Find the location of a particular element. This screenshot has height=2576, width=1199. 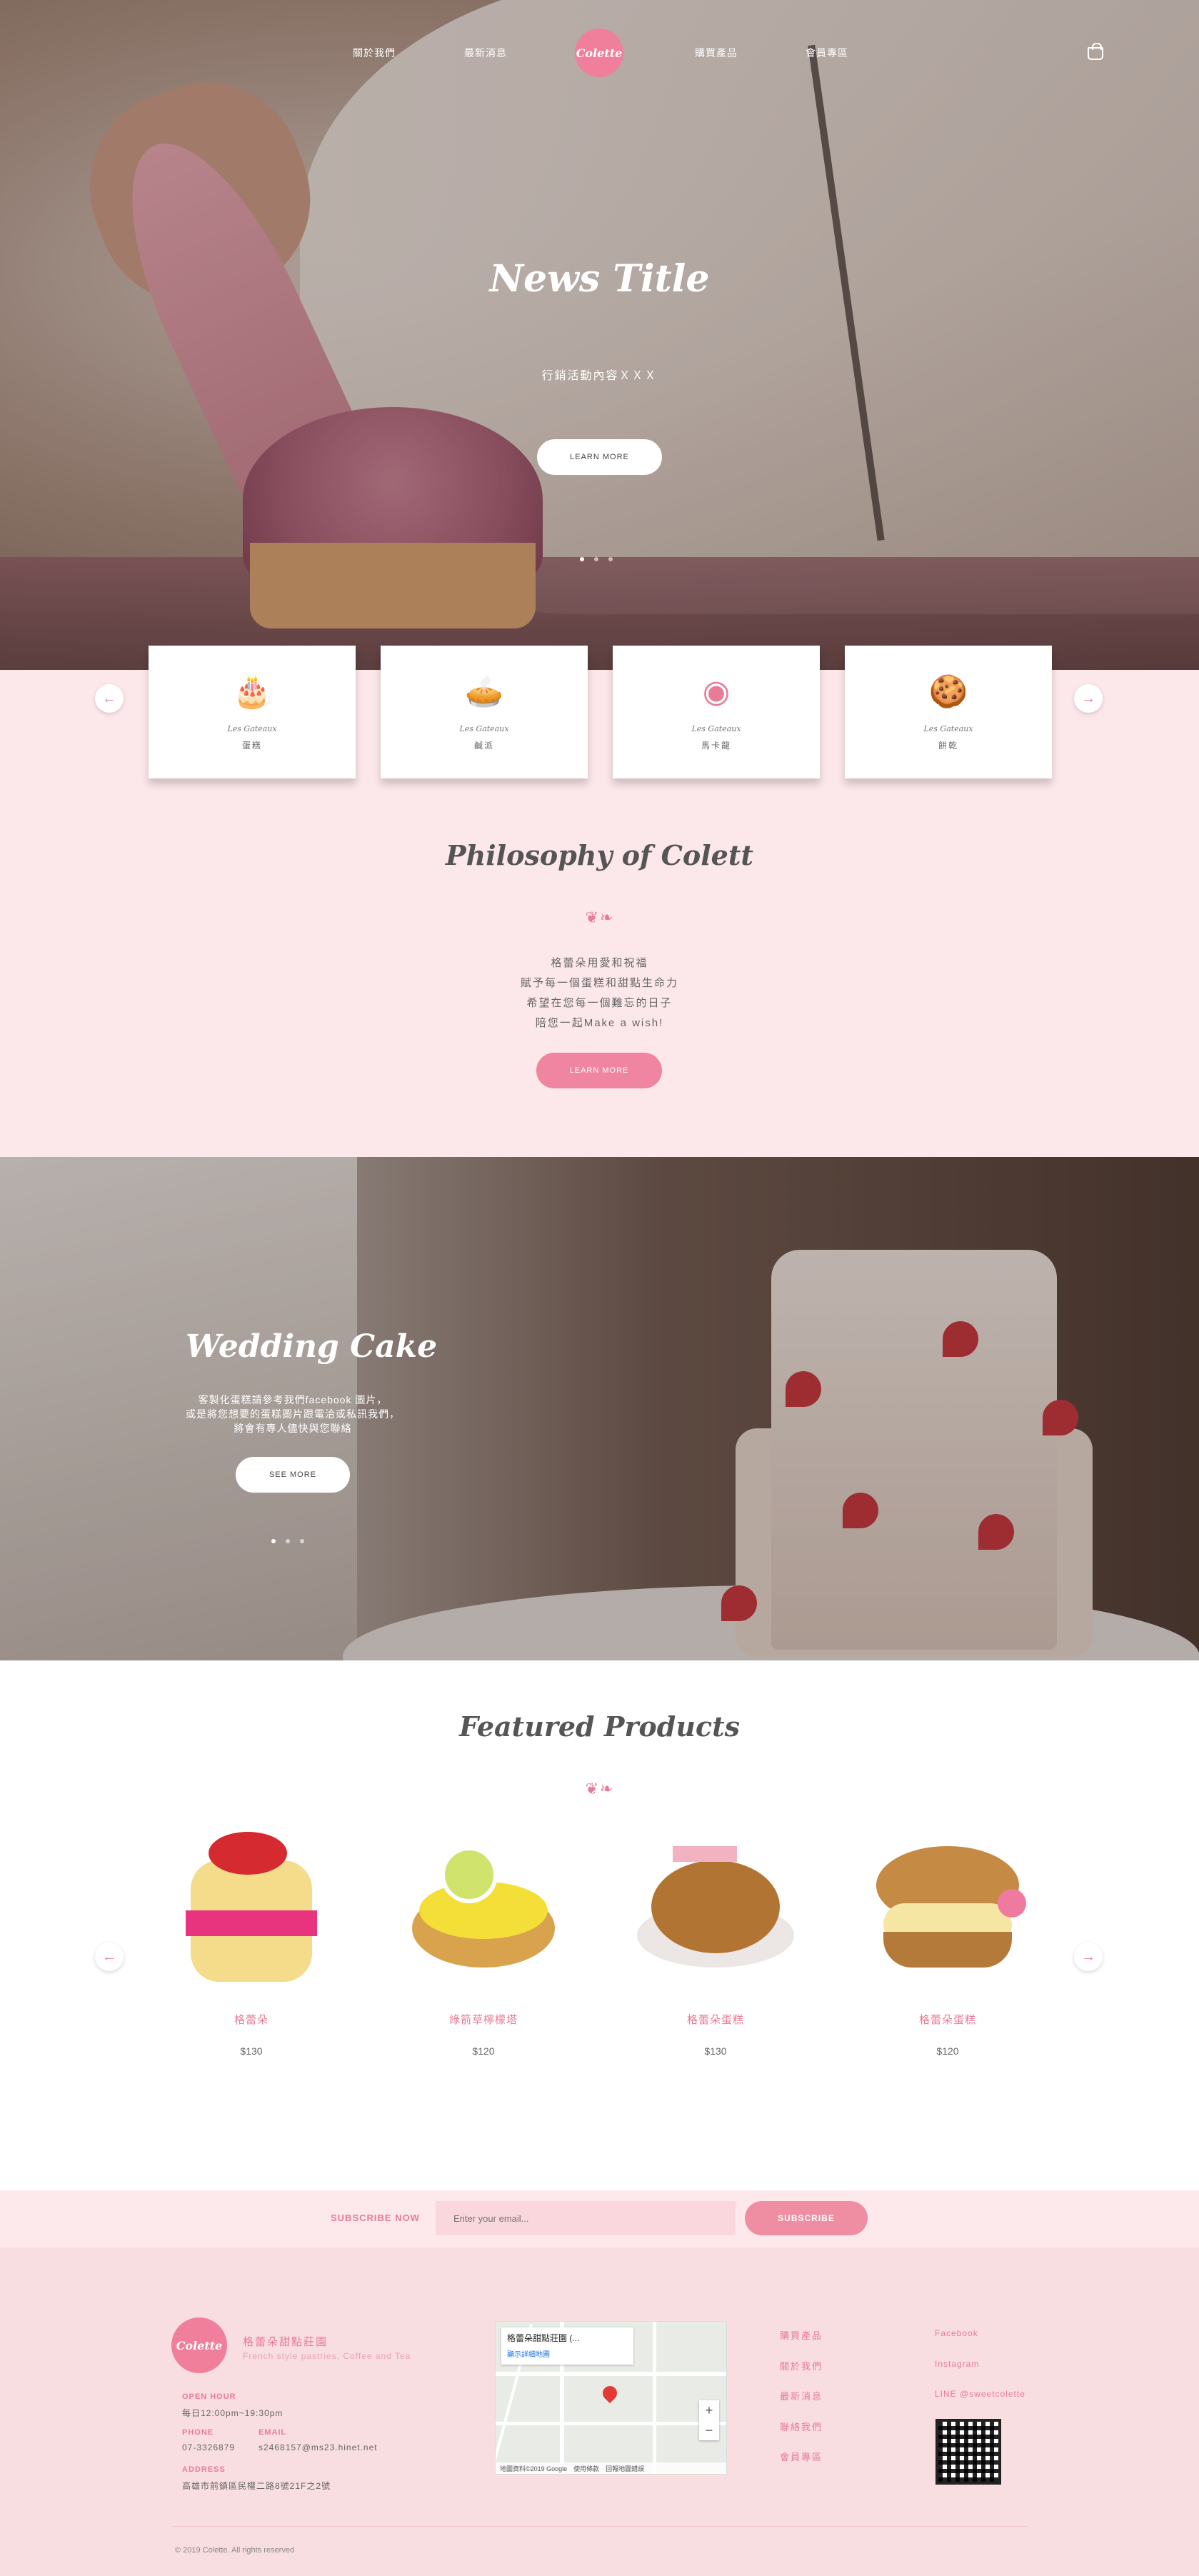

wedding-see-more-button: SEE MORE is located at coordinates (293, 1475).